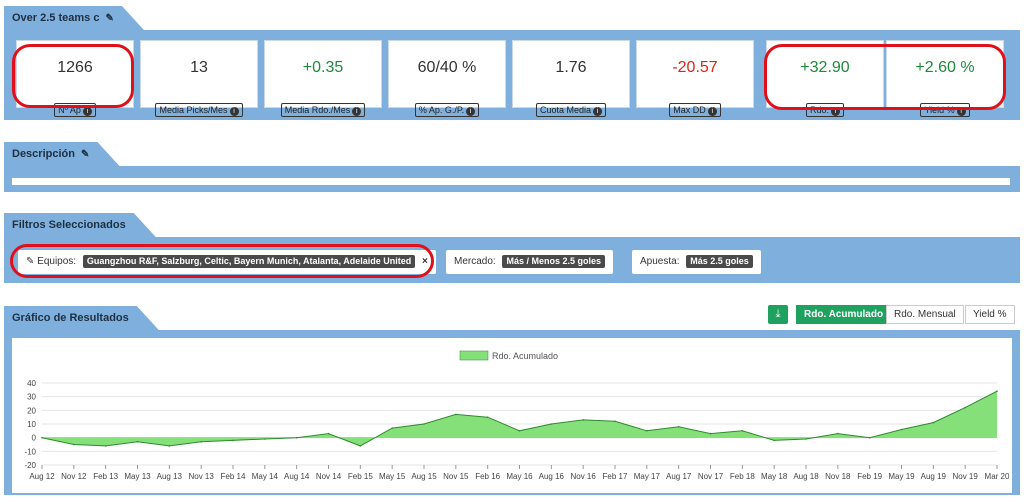 This screenshot has width=1024, height=503. What do you see at coordinates (511, 181) in the screenshot?
I see `description-content` at bounding box center [511, 181].